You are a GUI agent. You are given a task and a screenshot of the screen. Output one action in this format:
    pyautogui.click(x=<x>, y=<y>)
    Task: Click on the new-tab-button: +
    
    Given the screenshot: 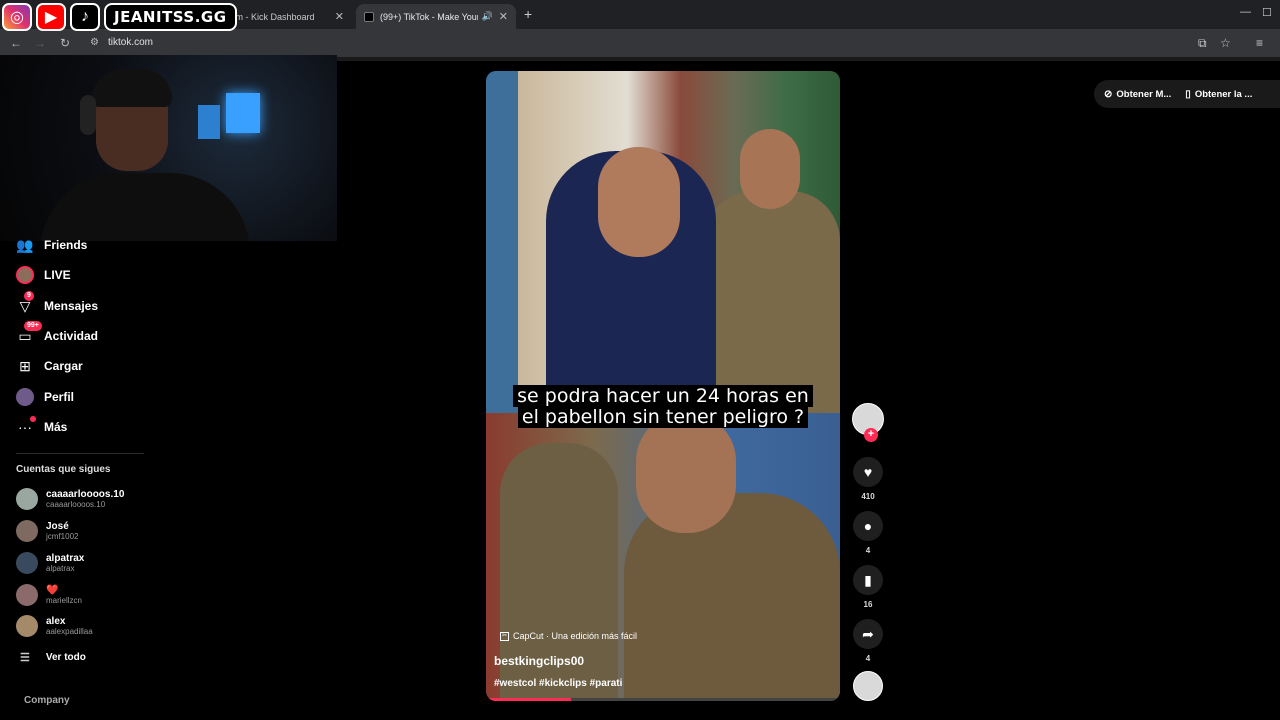 What is the action you would take?
    pyautogui.click(x=528, y=14)
    